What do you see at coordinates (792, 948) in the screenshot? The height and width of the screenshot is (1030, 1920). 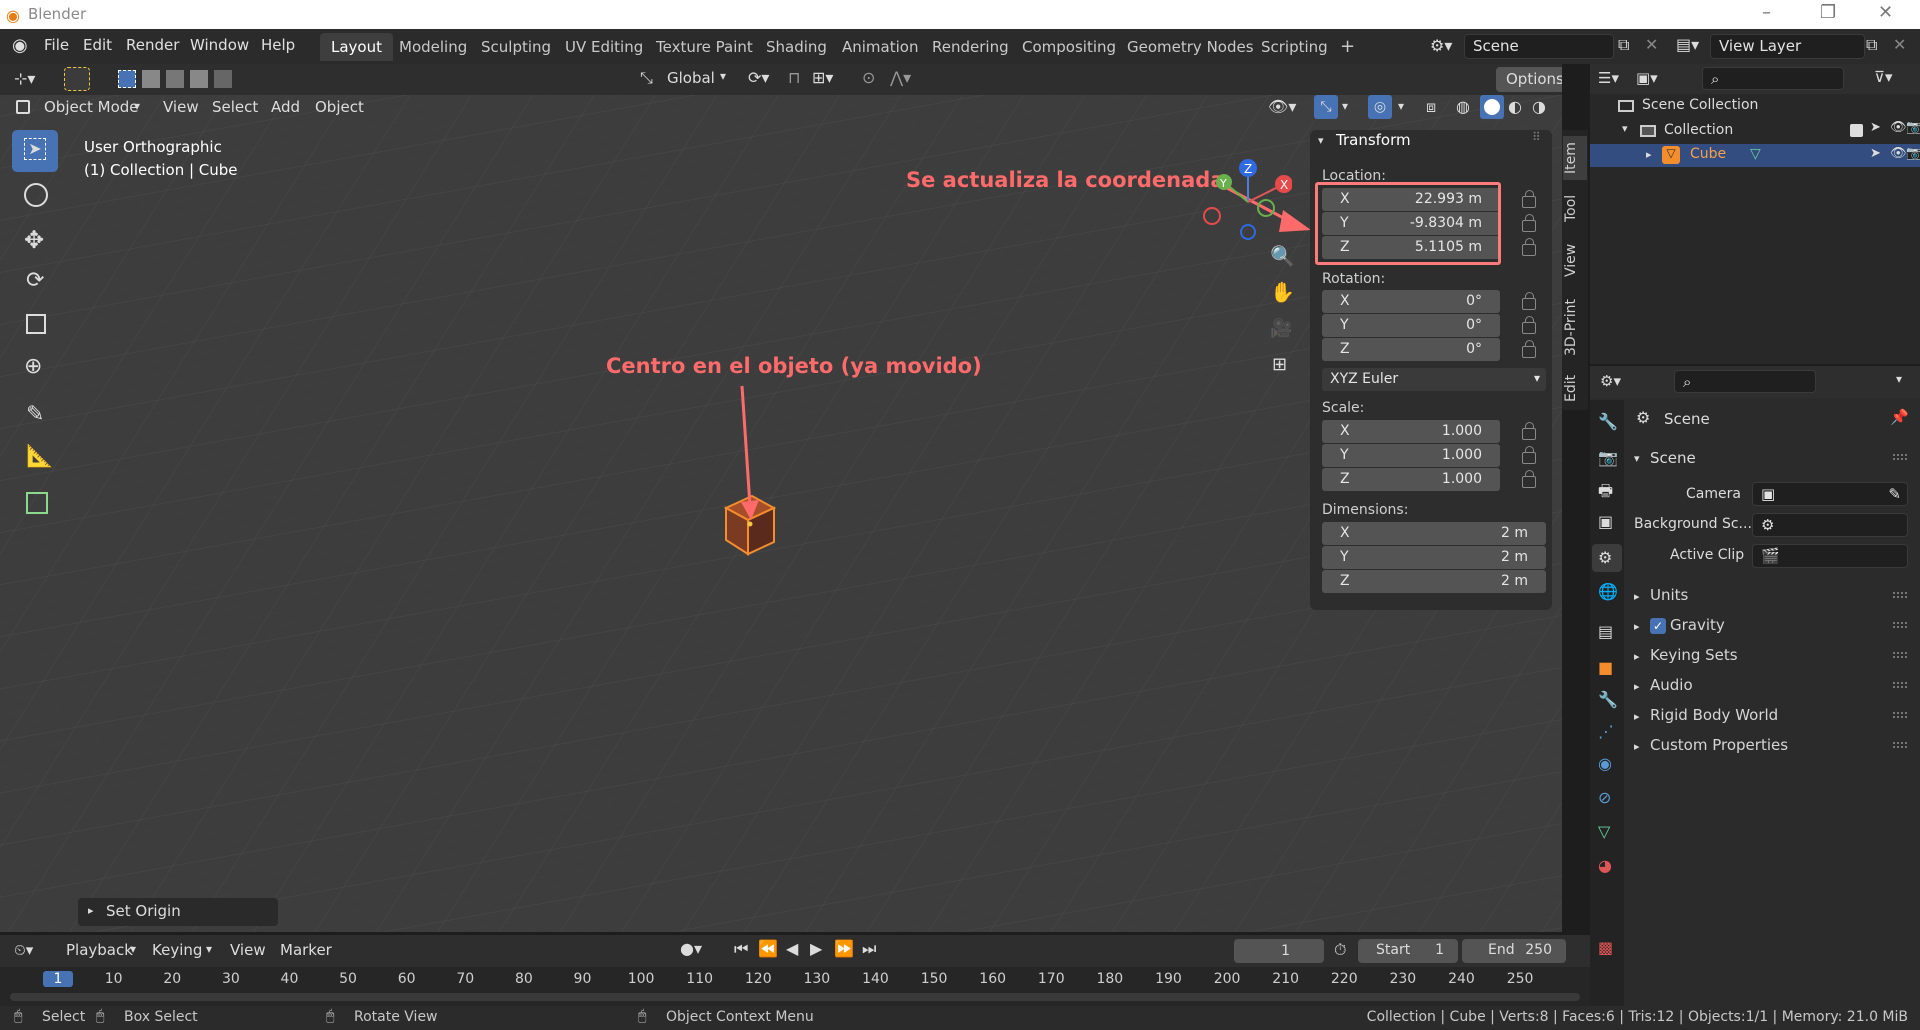 I see `play-reverse-icon: ◀` at bounding box center [792, 948].